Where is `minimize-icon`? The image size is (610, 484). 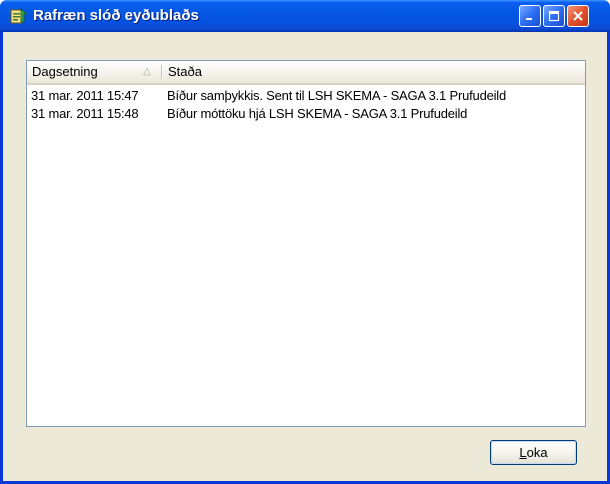
minimize-icon is located at coordinates (529, 19).